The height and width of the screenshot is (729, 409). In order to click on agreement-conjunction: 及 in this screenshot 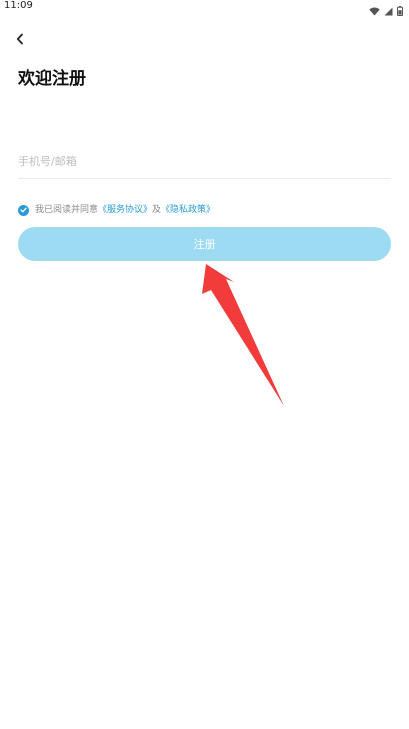, I will do `click(157, 210)`.